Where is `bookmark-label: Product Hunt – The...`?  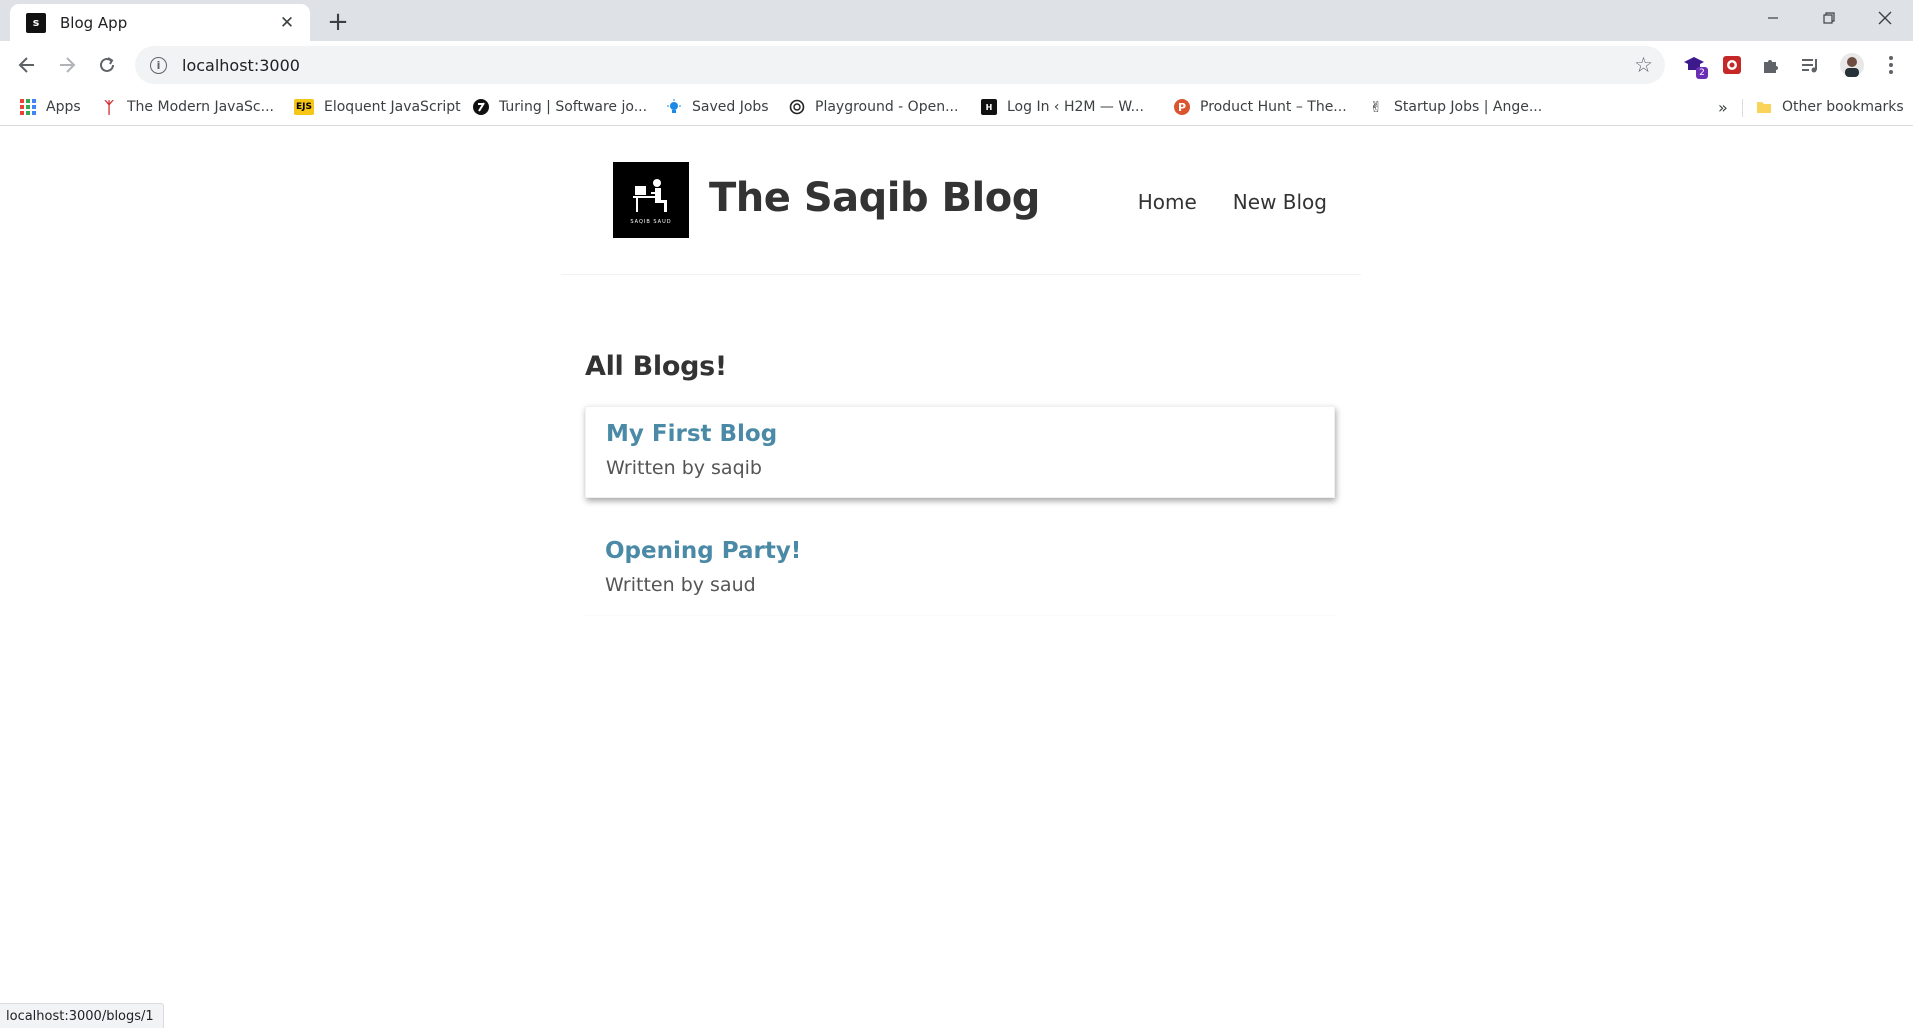 bookmark-label: Product Hunt – The... is located at coordinates (1273, 107).